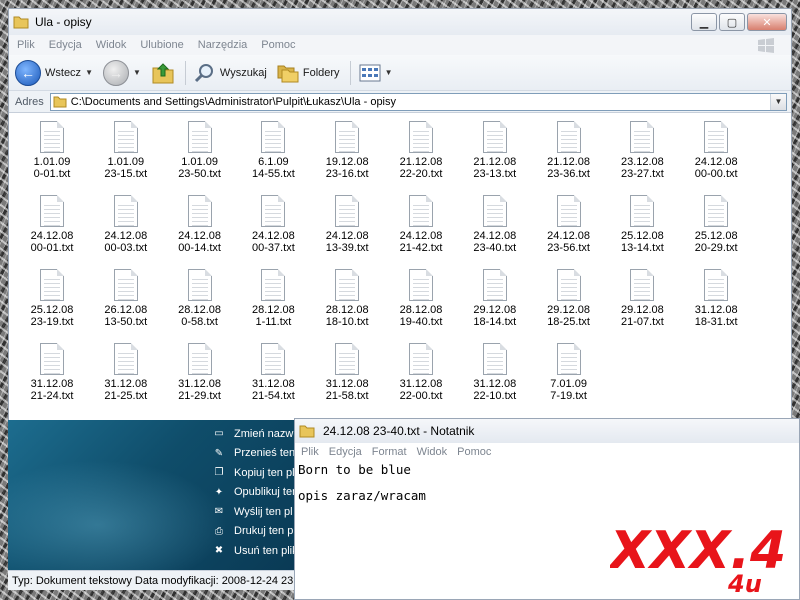  Describe the element at coordinates (126, 298) in the screenshot. I see `file-item: 26.12.08 13-50.txt` at that location.